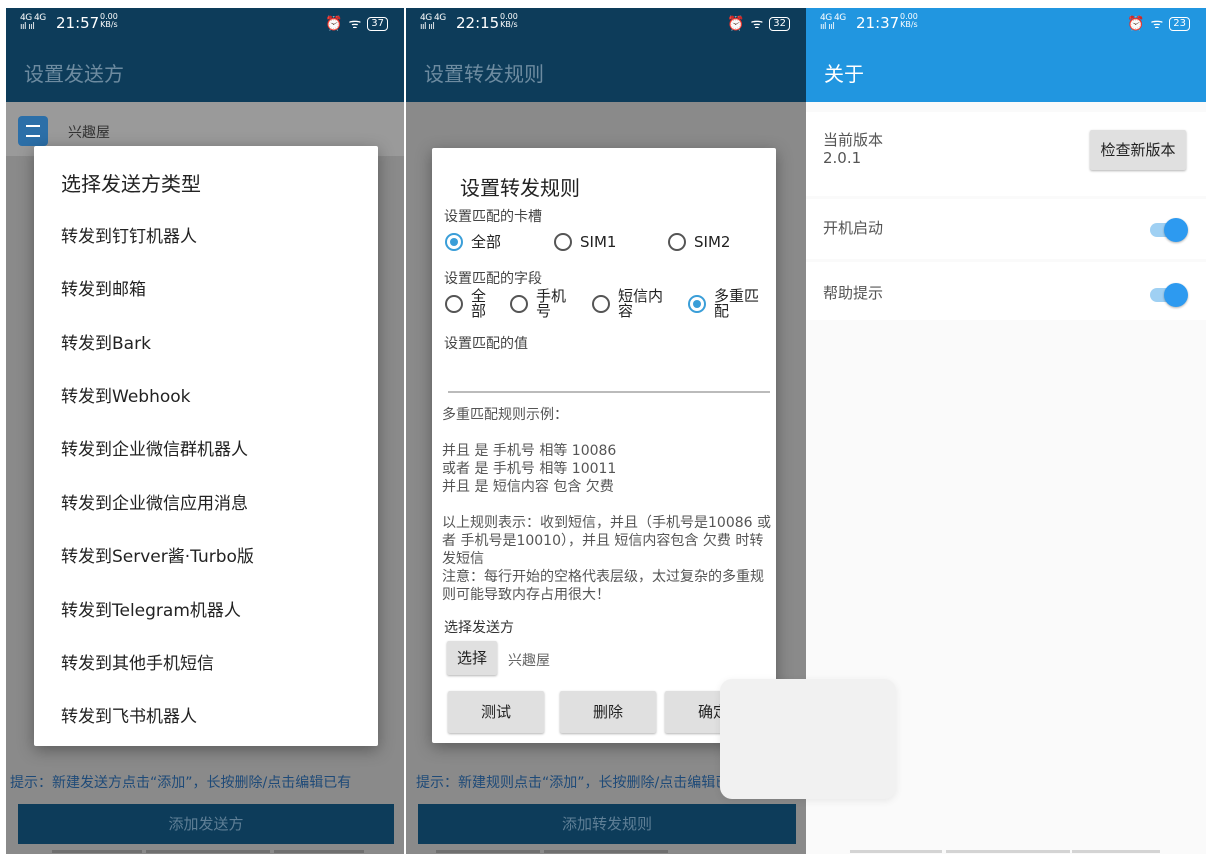 Image resolution: width=1214 pixels, height=862 pixels. I want to click on battery-icon: 32, so click(779, 23).